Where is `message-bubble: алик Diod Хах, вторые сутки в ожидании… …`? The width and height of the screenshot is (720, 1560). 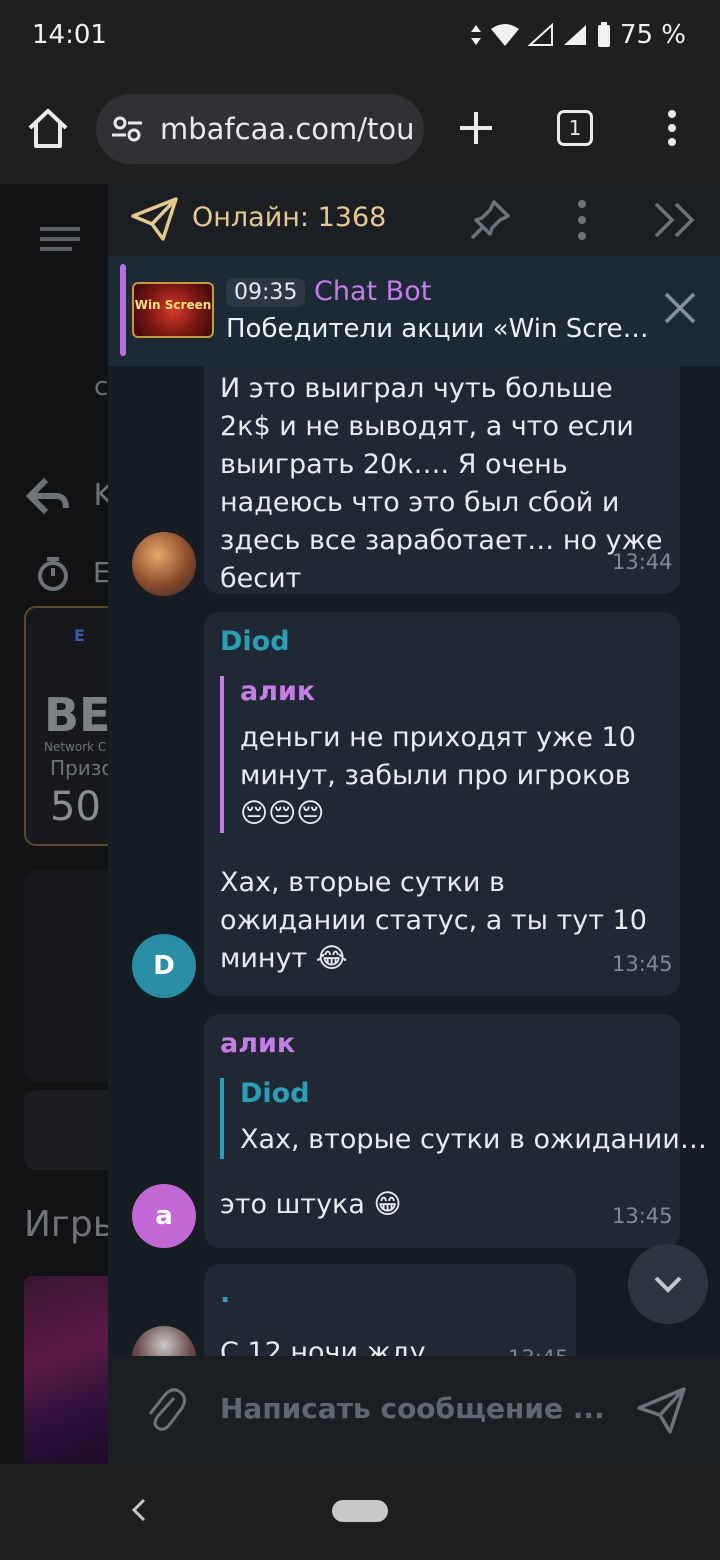
message-bubble: алик Diod Хах, вторые сутки в ожидании… … is located at coordinates (455, 1131).